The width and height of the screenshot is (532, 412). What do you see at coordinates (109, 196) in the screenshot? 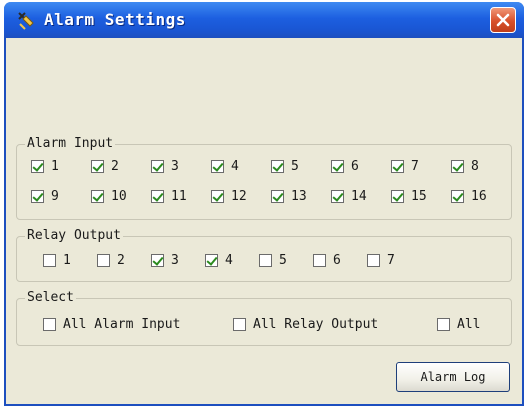
I see `alarm-input-checkbox-10: 10` at bounding box center [109, 196].